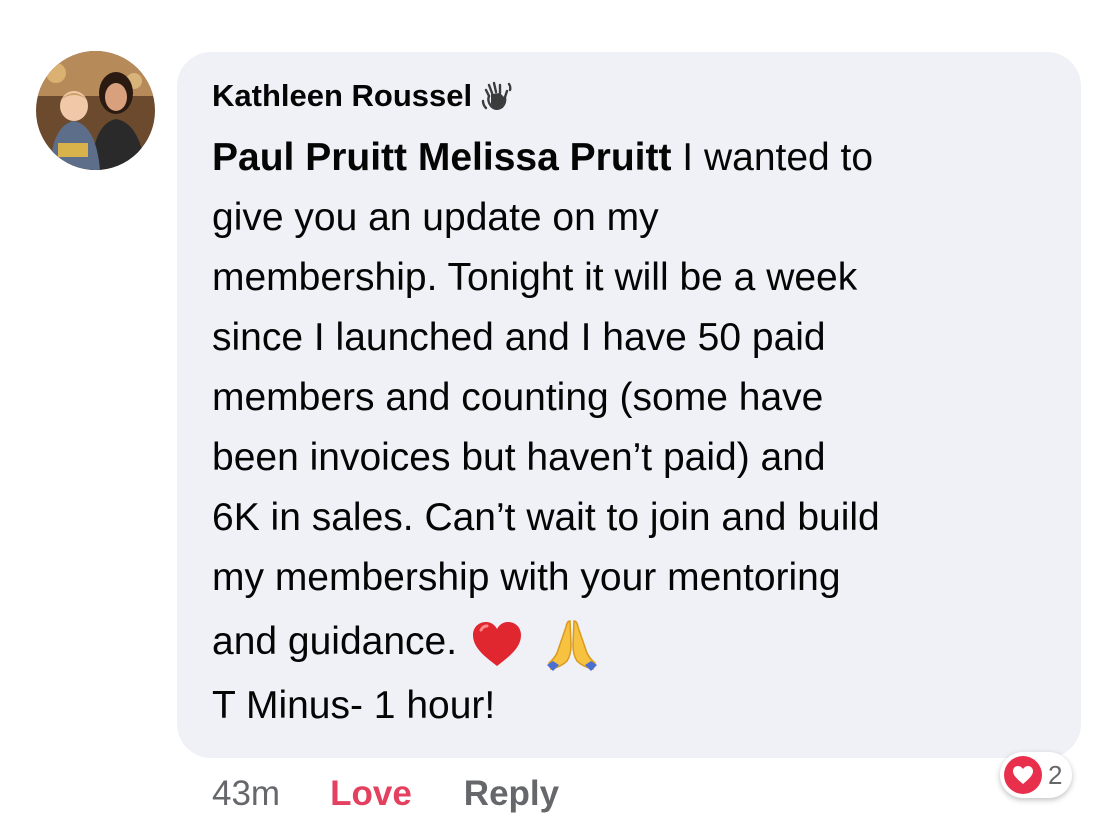 The image size is (1111, 833). What do you see at coordinates (511, 794) in the screenshot?
I see `reply-button: Reply` at bounding box center [511, 794].